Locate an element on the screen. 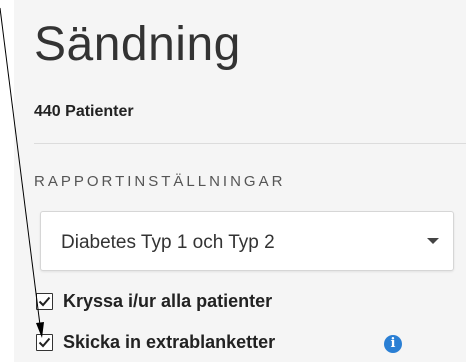 This screenshot has width=466, height=362. caret-down-icon is located at coordinates (433, 241).